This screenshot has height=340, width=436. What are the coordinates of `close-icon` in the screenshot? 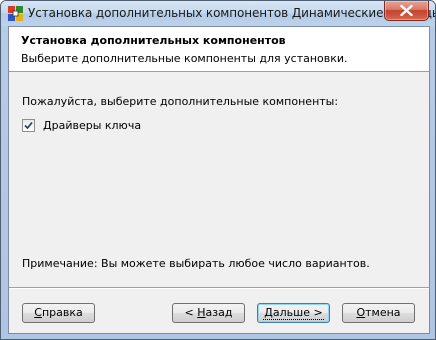 It's located at (406, 10).